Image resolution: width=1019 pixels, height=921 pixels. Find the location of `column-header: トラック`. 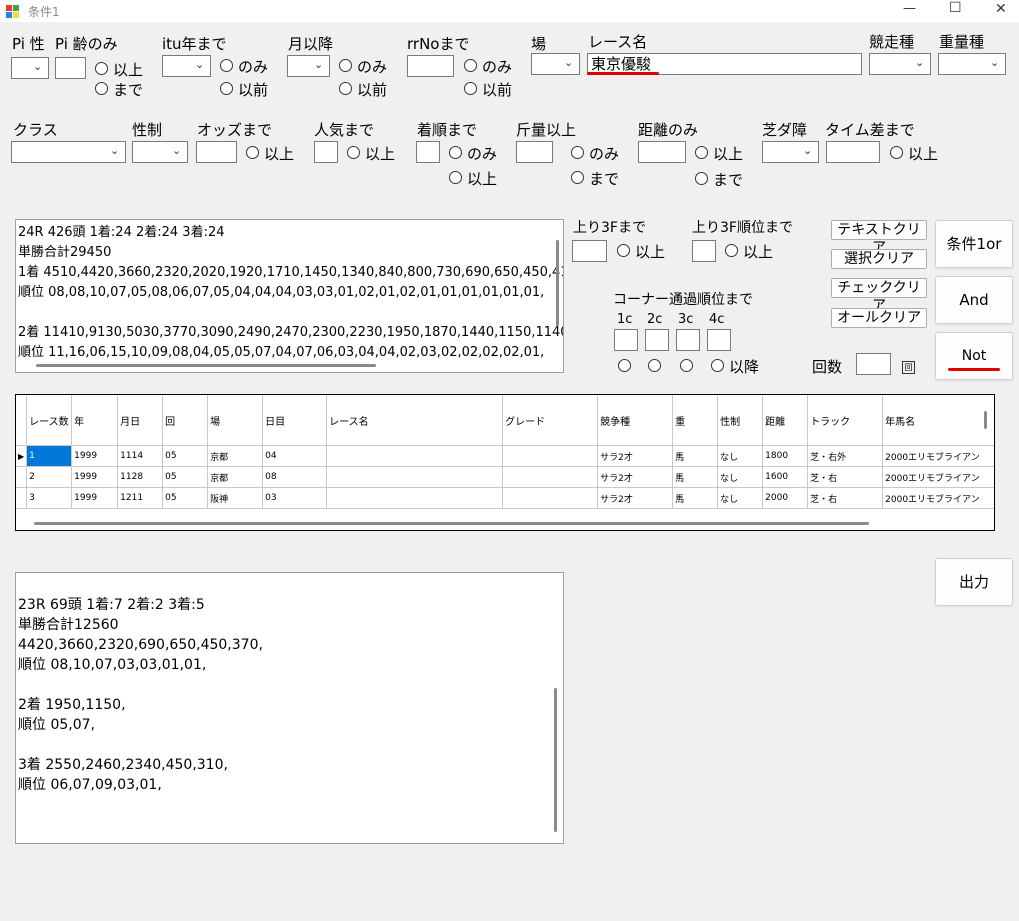

column-header: トラック is located at coordinates (845, 420).